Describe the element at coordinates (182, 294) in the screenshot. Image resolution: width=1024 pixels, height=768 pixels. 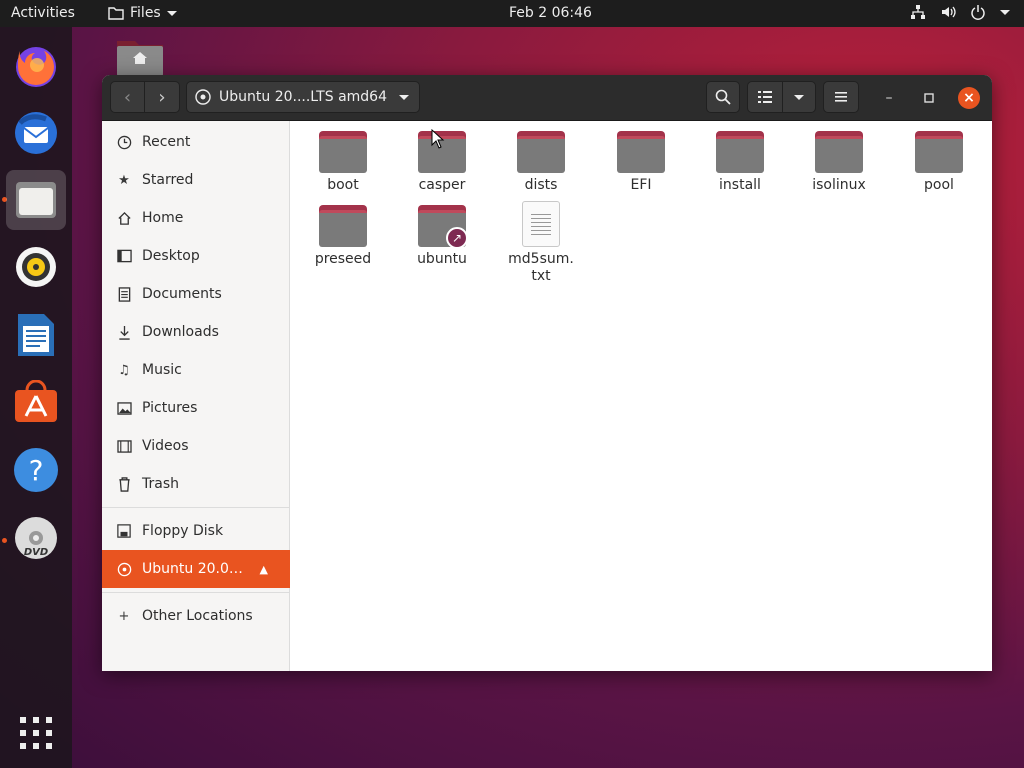
I see `sidebar-item-label: Documents` at that location.